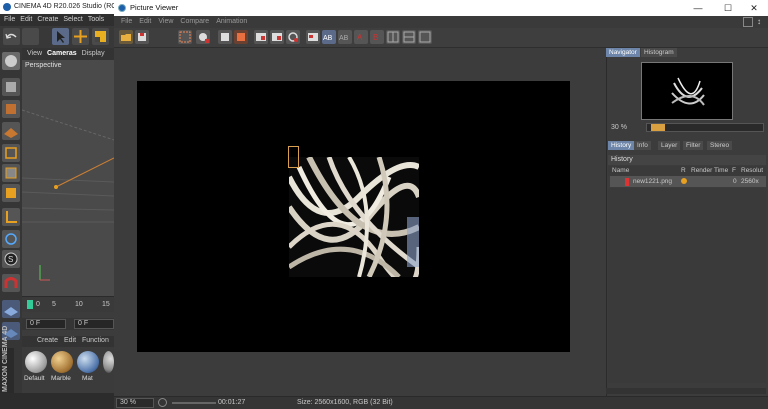  What do you see at coordinates (126, 22) in the screenshot?
I see `pv-menu-file: File` at bounding box center [126, 22].